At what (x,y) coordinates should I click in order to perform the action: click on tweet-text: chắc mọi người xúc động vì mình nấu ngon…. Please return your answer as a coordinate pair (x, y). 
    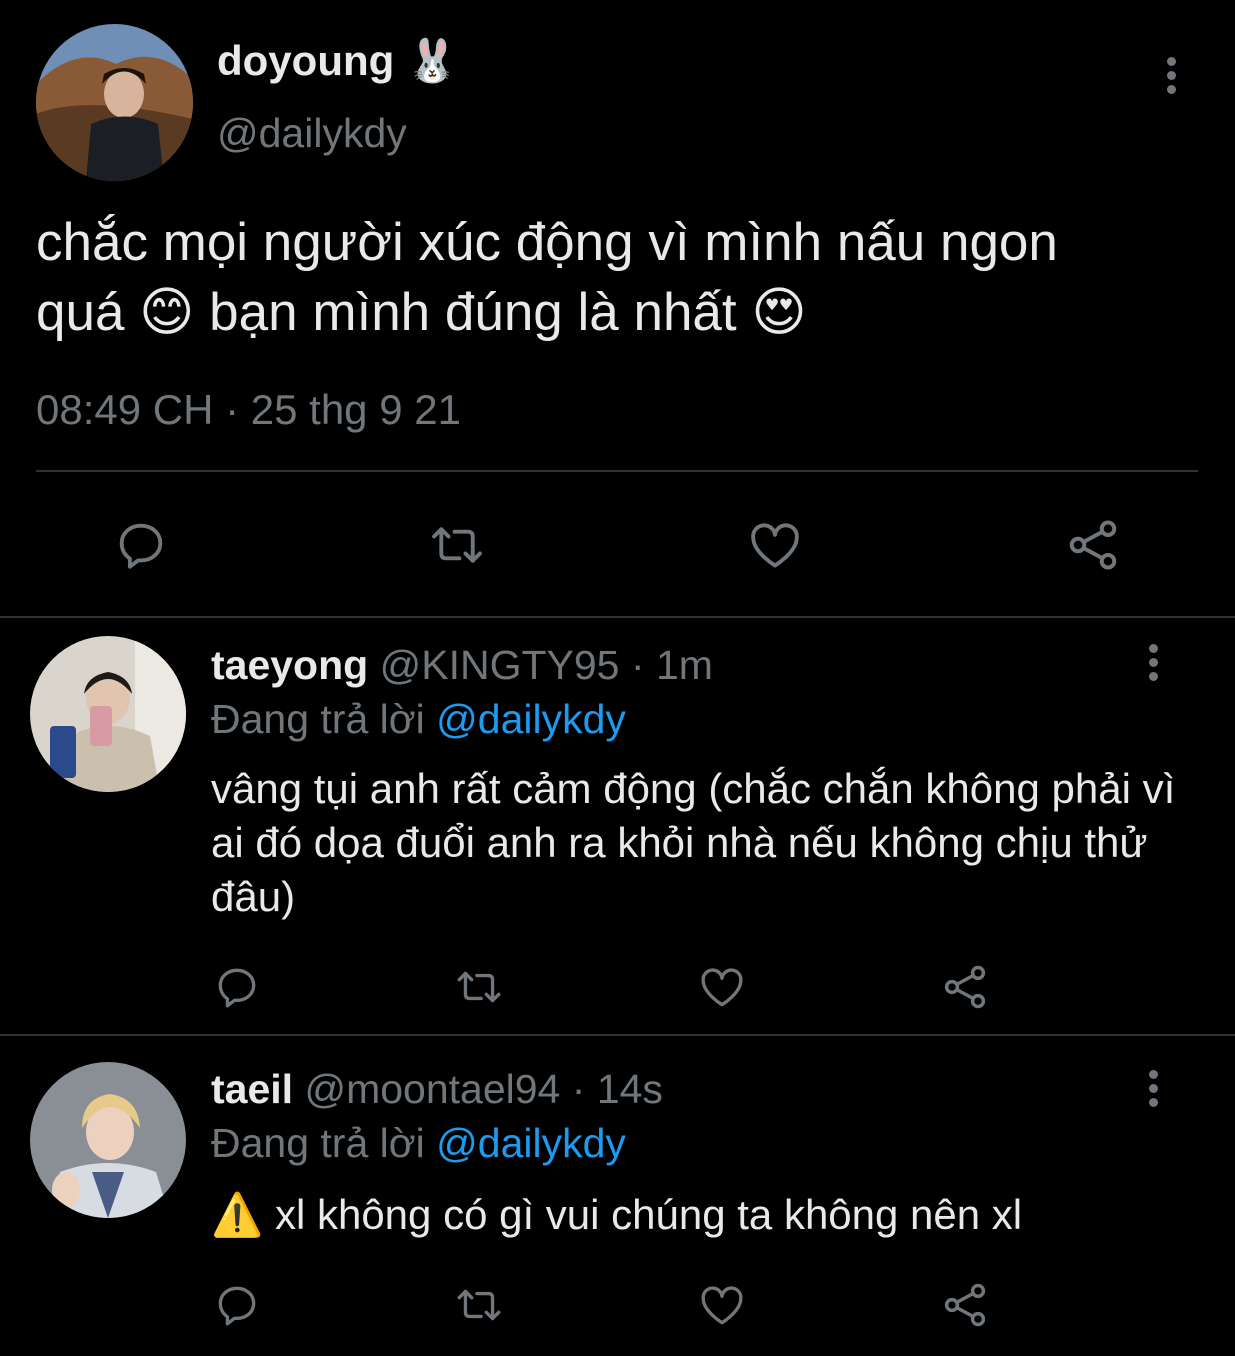
    Looking at the image, I should click on (616, 278).